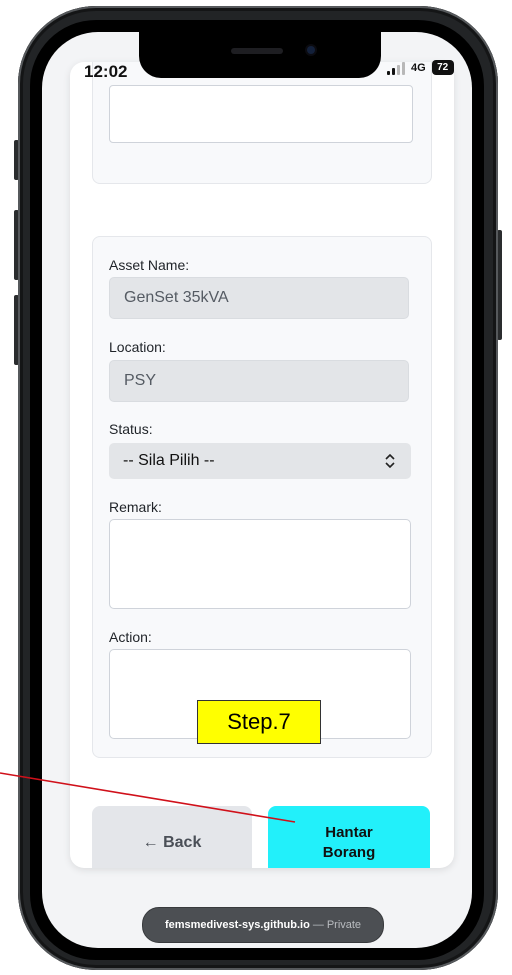 This screenshot has height=975, width=512. I want to click on speaker-grille, so click(257, 51).